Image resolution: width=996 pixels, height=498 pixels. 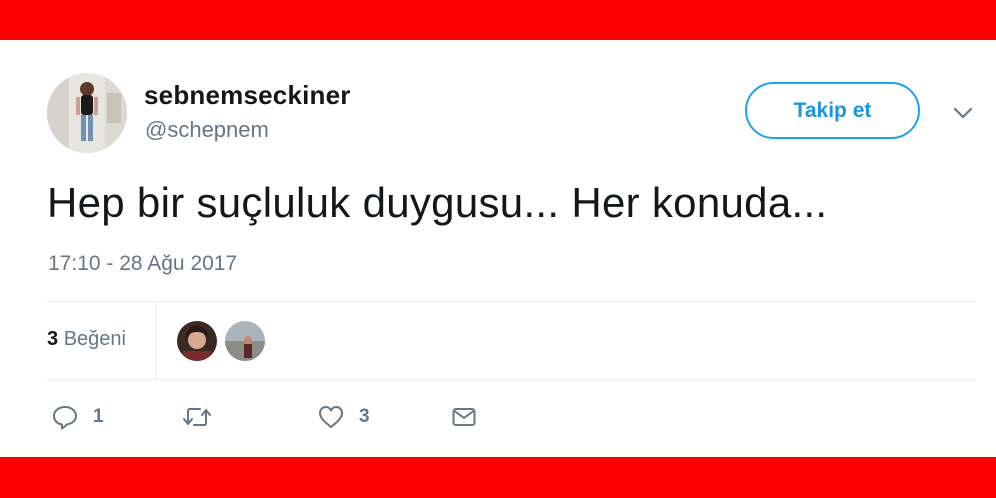 I want to click on envelope-icon, so click(x=464, y=417).